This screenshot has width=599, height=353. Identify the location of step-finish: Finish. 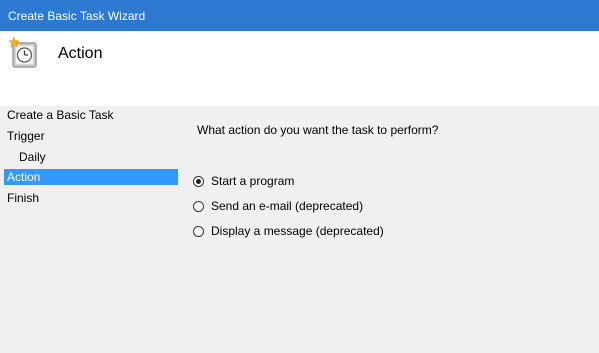
(91, 198).